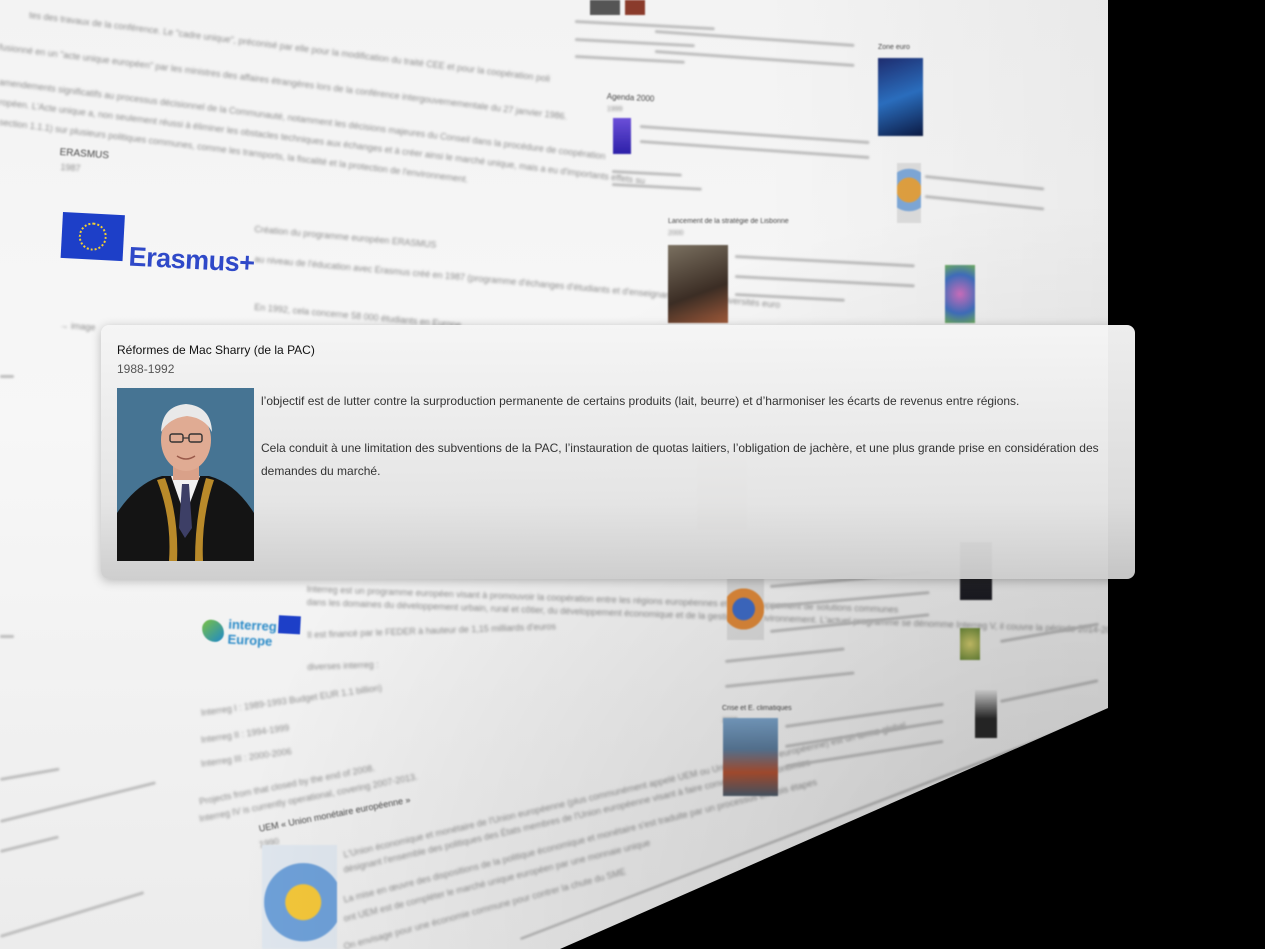  What do you see at coordinates (960, 294) in the screenshot?
I see `map-thumbnail` at bounding box center [960, 294].